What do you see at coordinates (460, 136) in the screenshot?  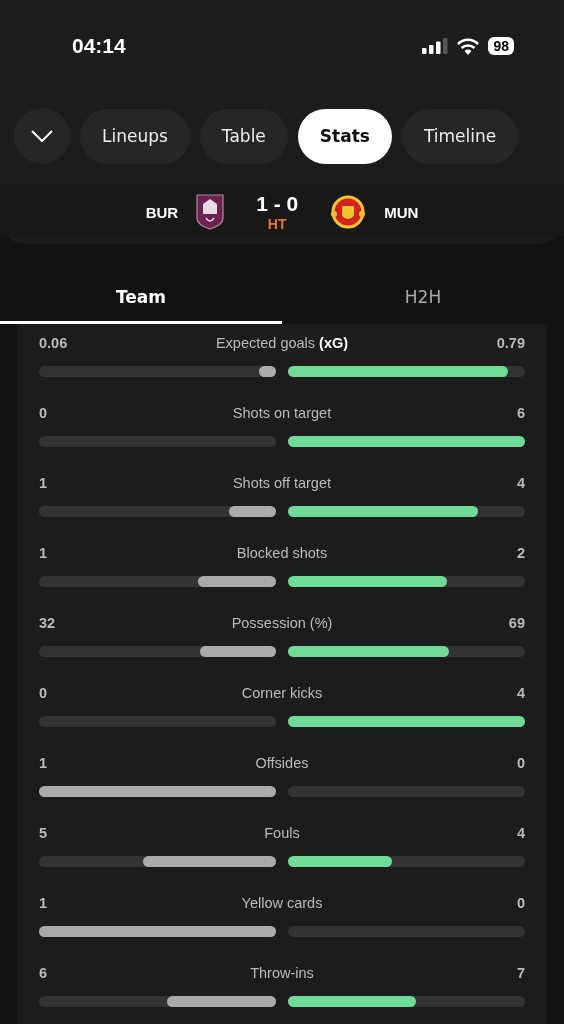 I see `nav-tab: Timeline` at bounding box center [460, 136].